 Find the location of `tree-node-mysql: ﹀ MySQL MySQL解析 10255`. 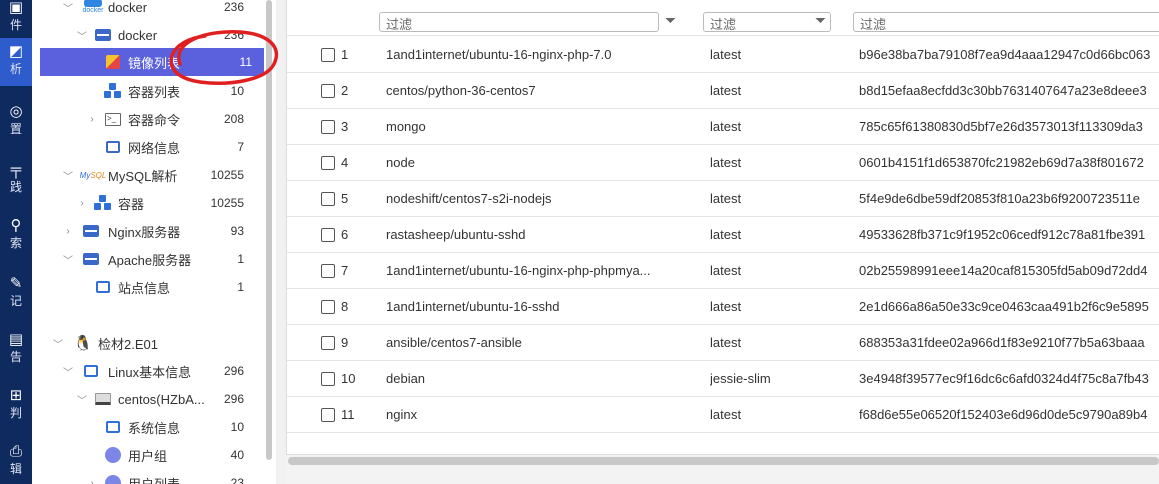

tree-node-mysql: ﹀ MySQL MySQL解析 10255 is located at coordinates (148, 175).